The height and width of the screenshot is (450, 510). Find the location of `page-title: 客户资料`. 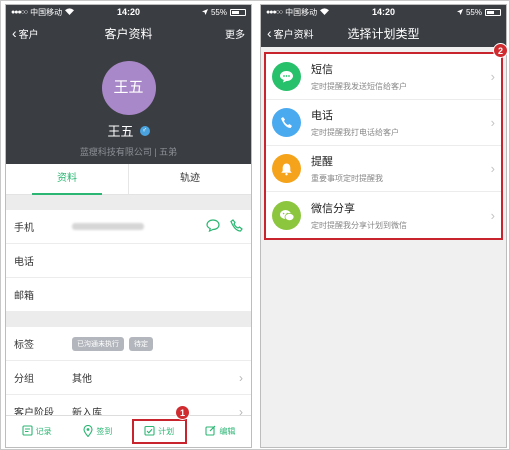

page-title: 客户资料 is located at coordinates (128, 33).